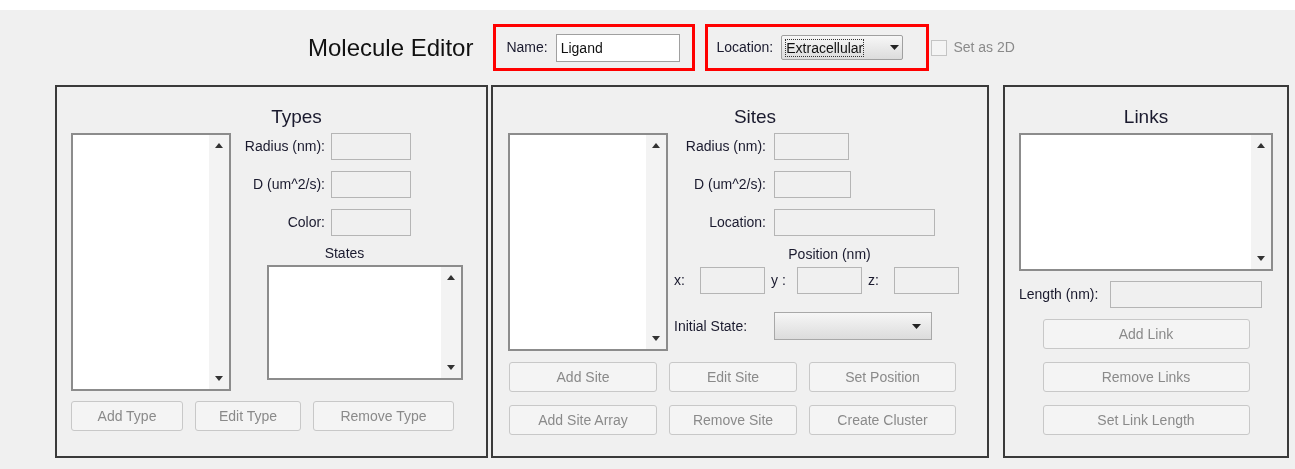 Image resolution: width=1295 pixels, height=469 pixels. What do you see at coordinates (755, 117) in the screenshot?
I see `panel-title: Sites` at bounding box center [755, 117].